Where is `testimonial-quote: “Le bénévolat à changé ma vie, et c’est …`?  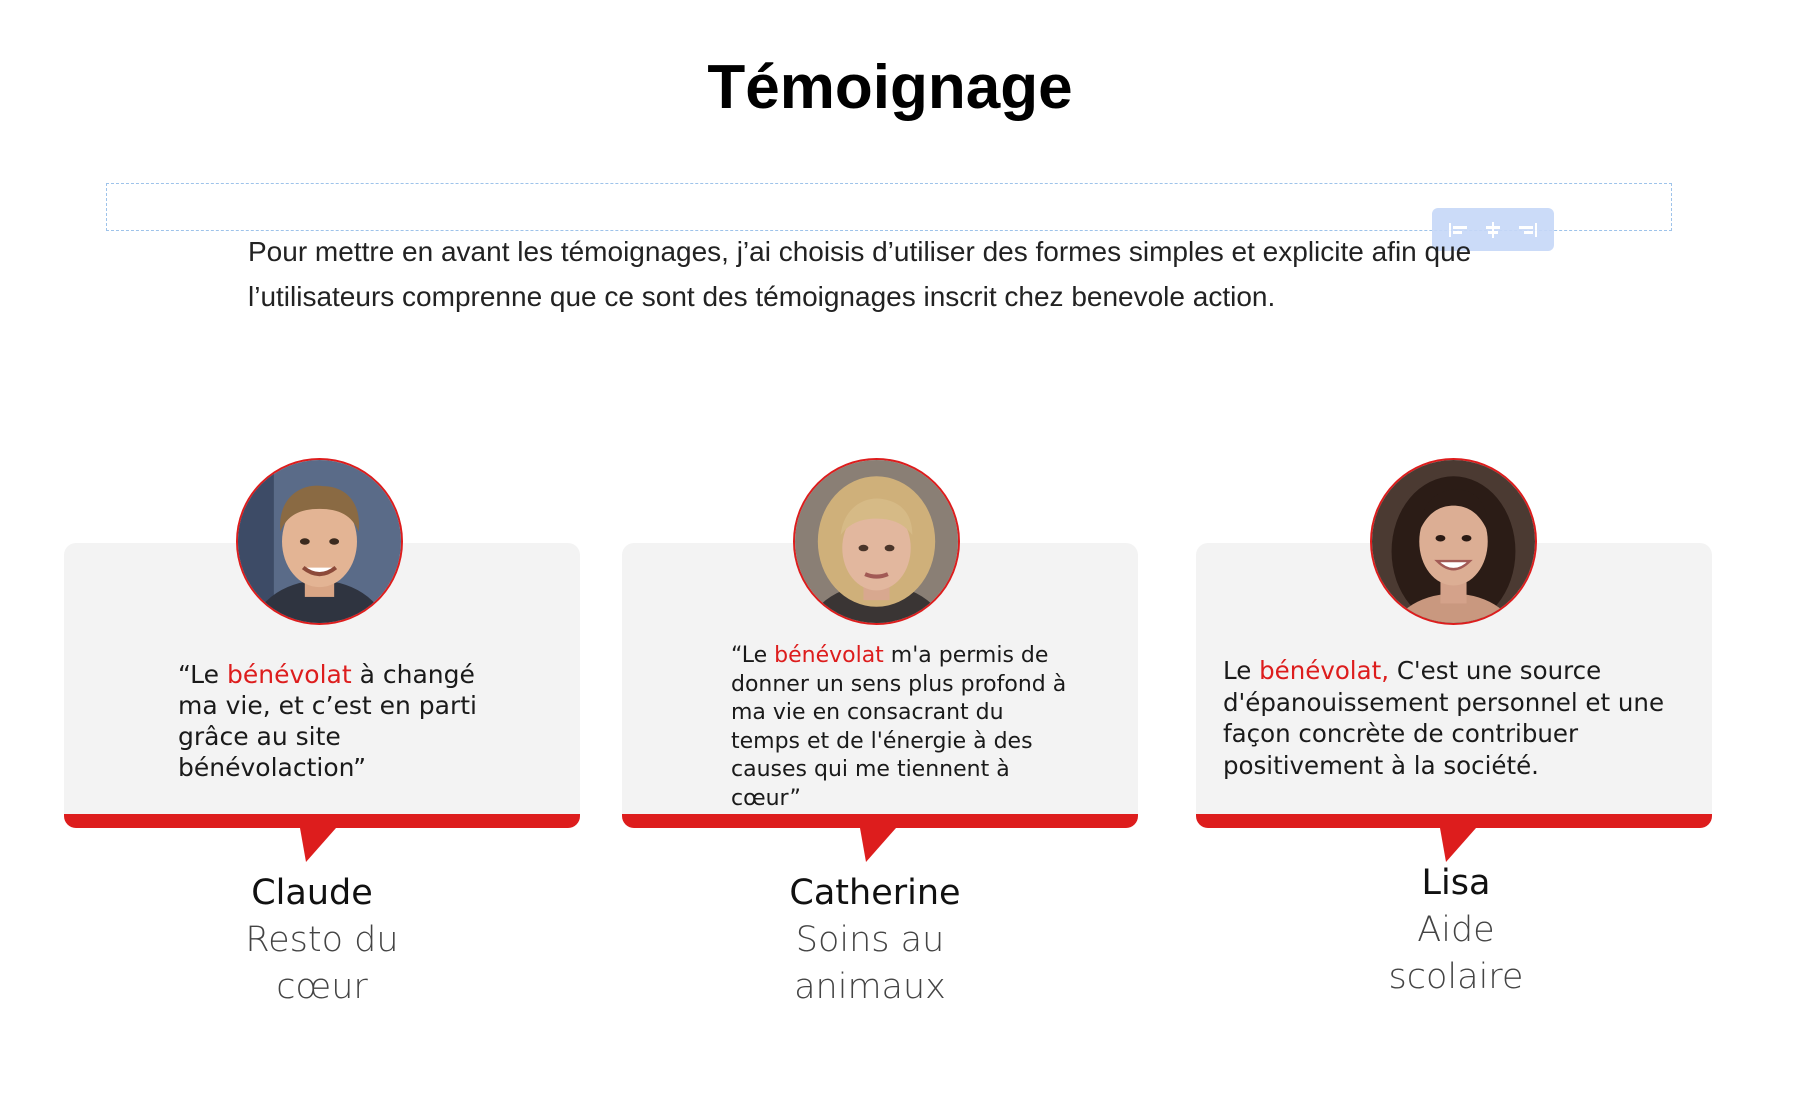
testimonial-quote: “Le bénévolat à changé ma vie, et c’est … is located at coordinates (327, 721).